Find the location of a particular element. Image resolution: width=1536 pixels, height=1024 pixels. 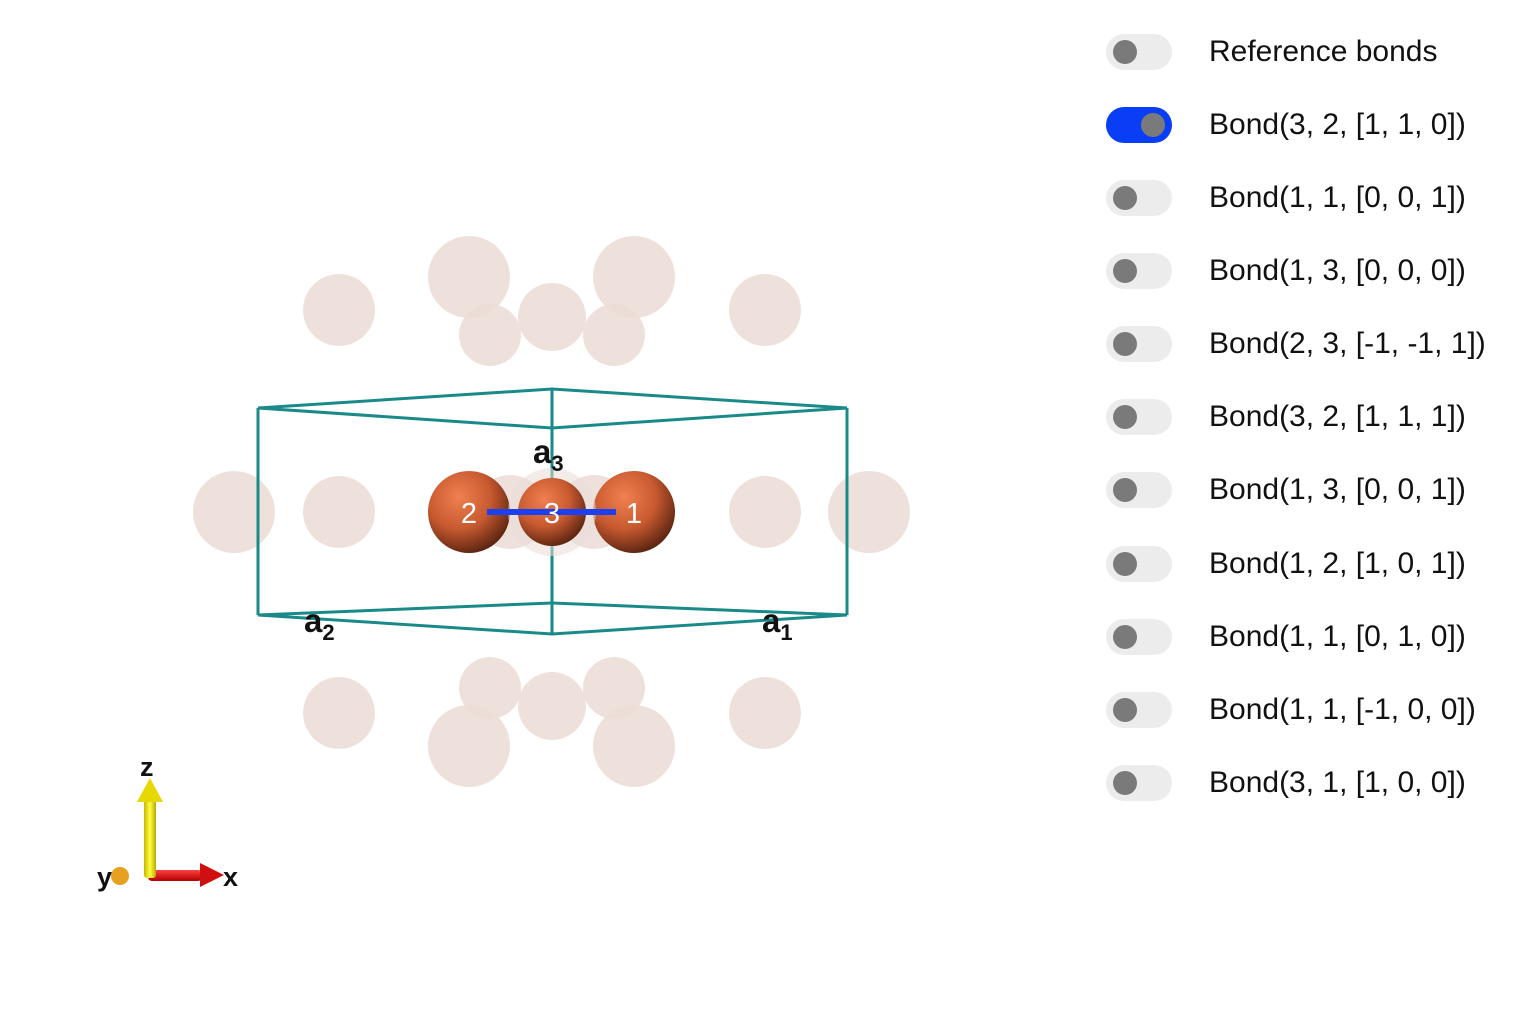

toggle-row-bond: Bond(1, 1, [-1, 0, 0]) is located at coordinates (1316, 710).